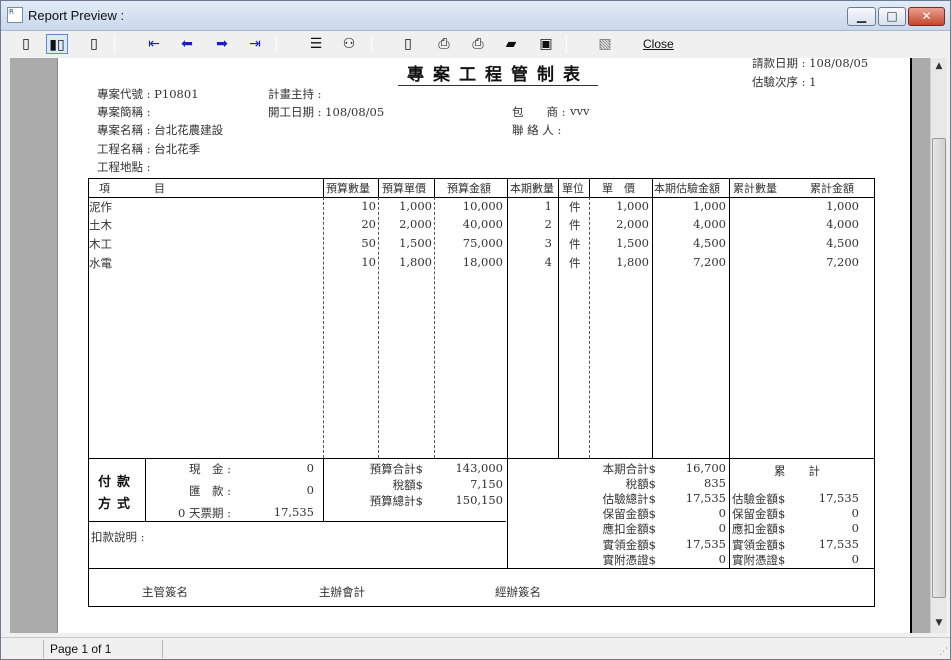 The width and height of the screenshot is (951, 660). Describe the element at coordinates (539, 112) in the screenshot. I see `contractor-label: 包 商 :` at that location.